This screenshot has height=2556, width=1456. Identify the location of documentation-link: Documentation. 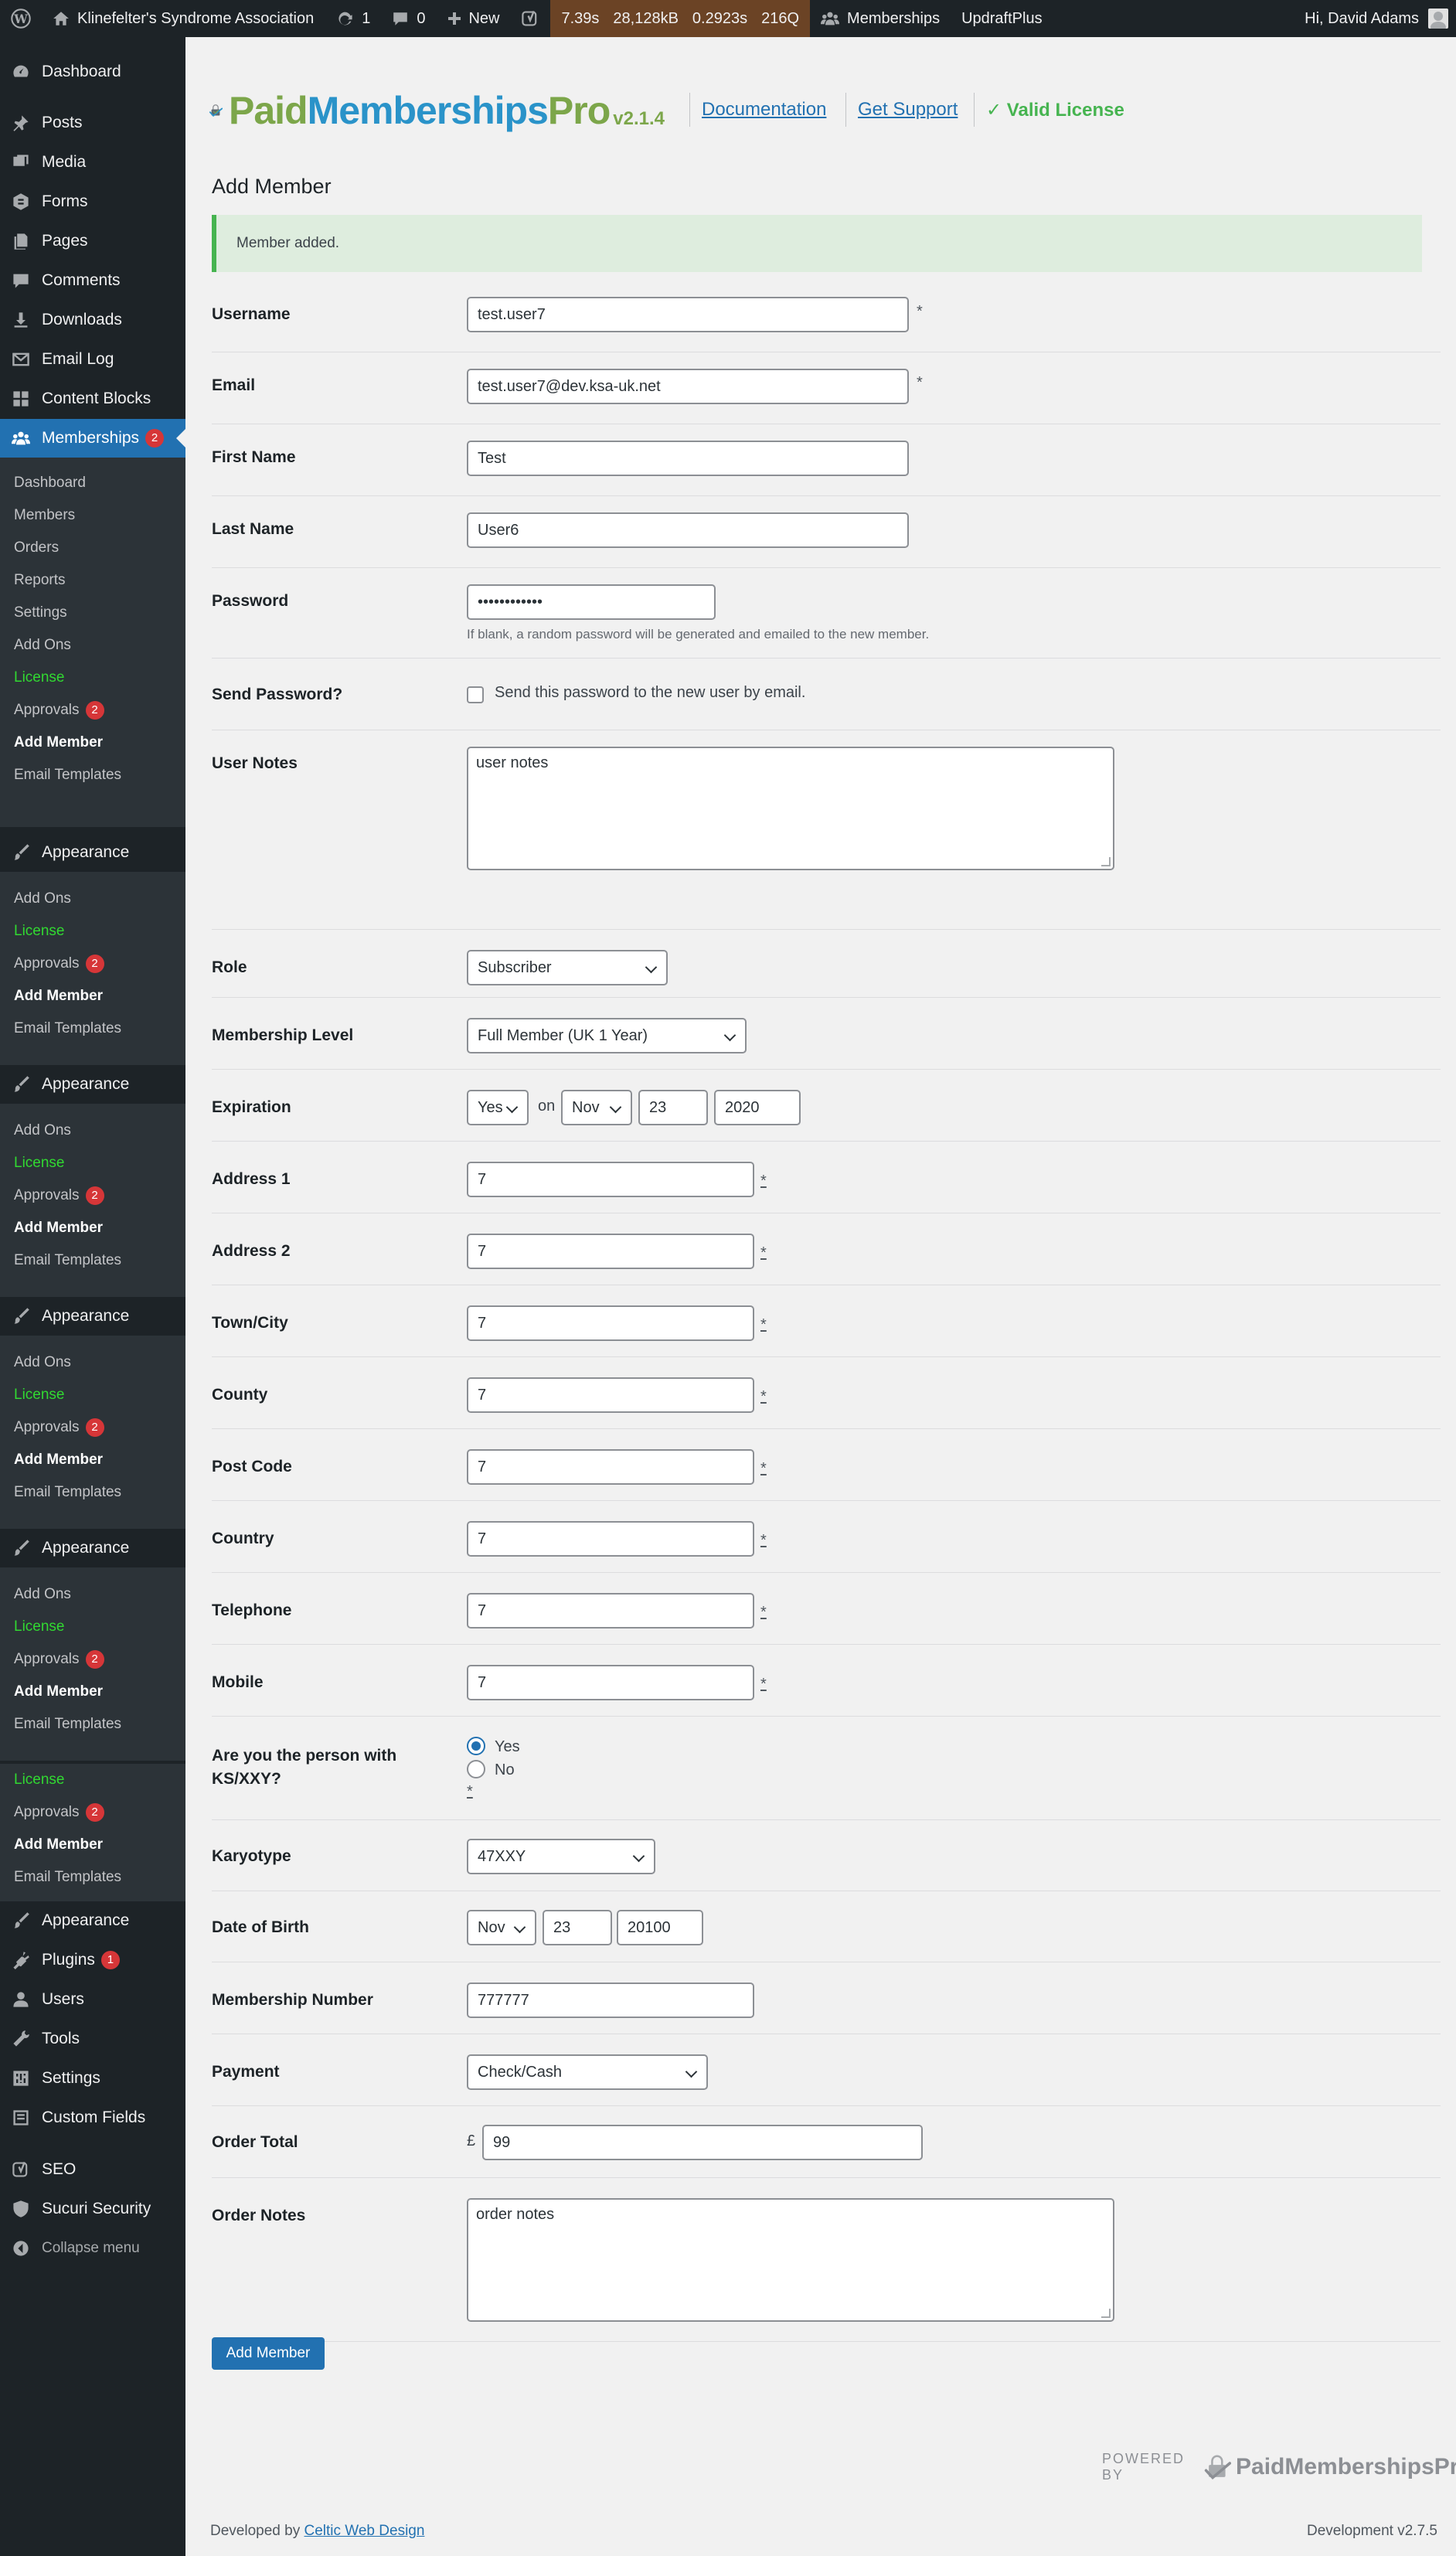
(764, 110).